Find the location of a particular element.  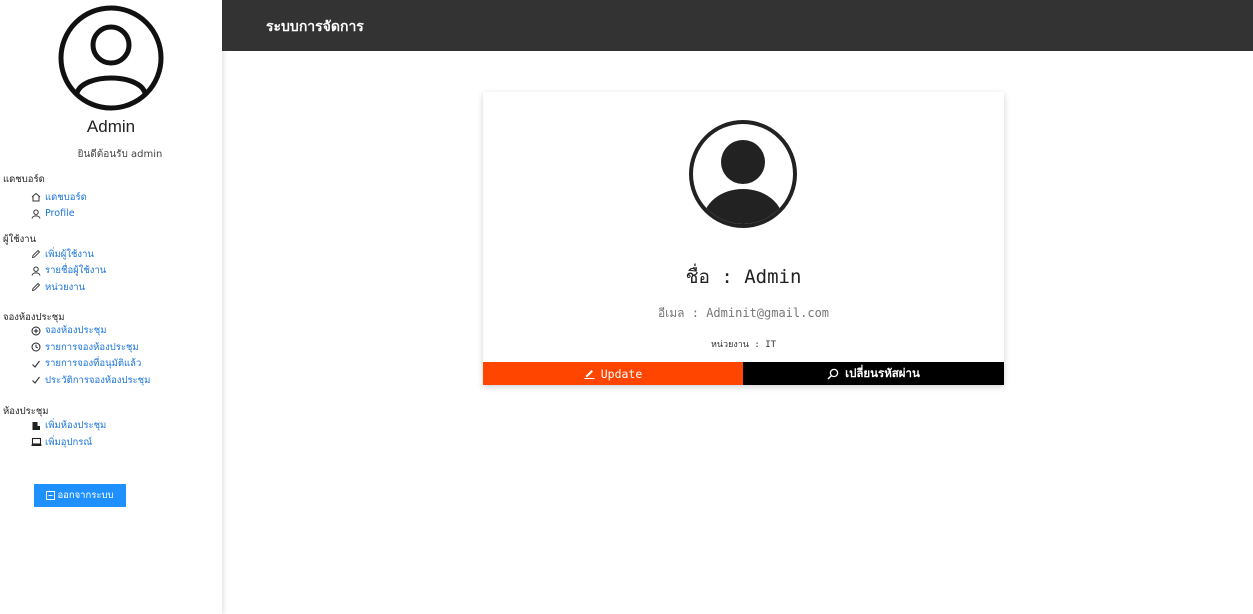

sidebar-item-label: หน่วยงาน is located at coordinates (65, 287).